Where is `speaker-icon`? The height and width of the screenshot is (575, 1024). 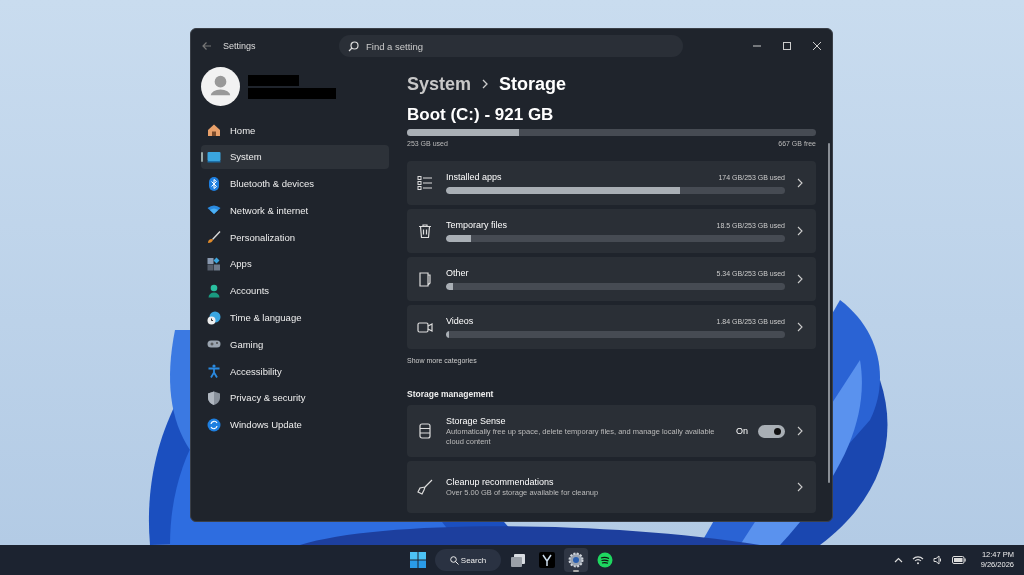
speaker-icon is located at coordinates (937, 560).